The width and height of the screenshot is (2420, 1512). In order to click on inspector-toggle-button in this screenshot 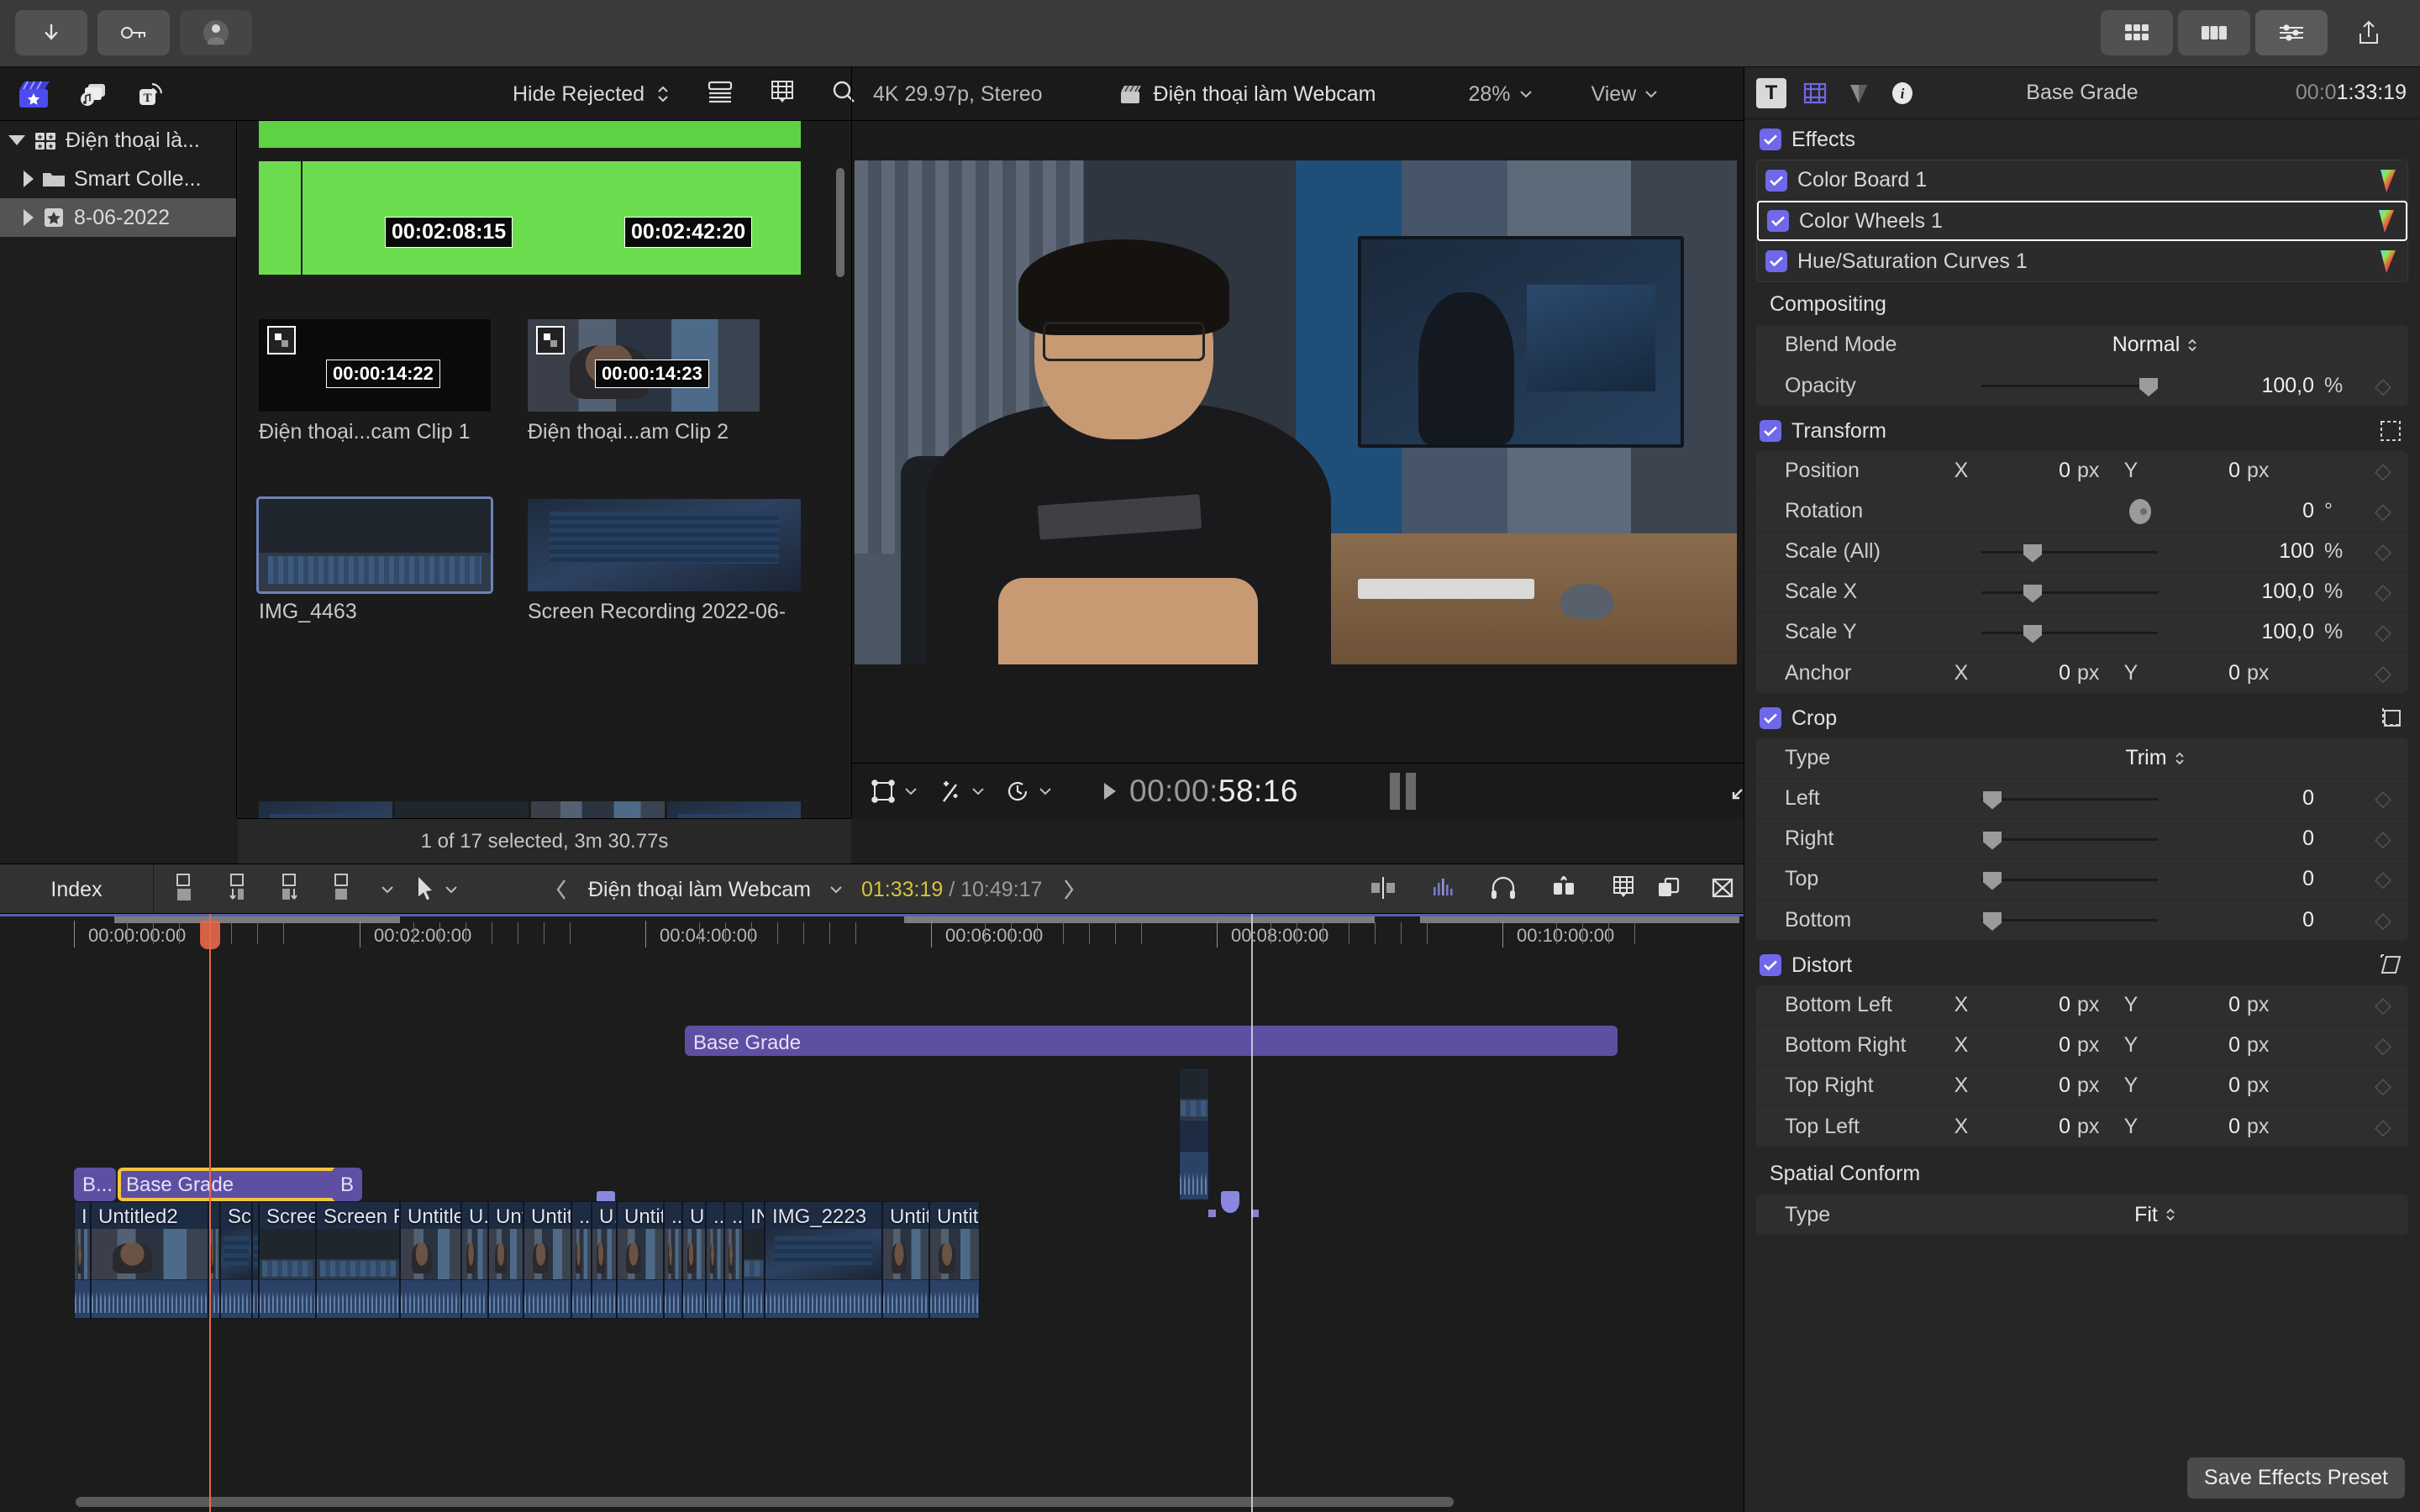, I will do `click(2291, 32)`.